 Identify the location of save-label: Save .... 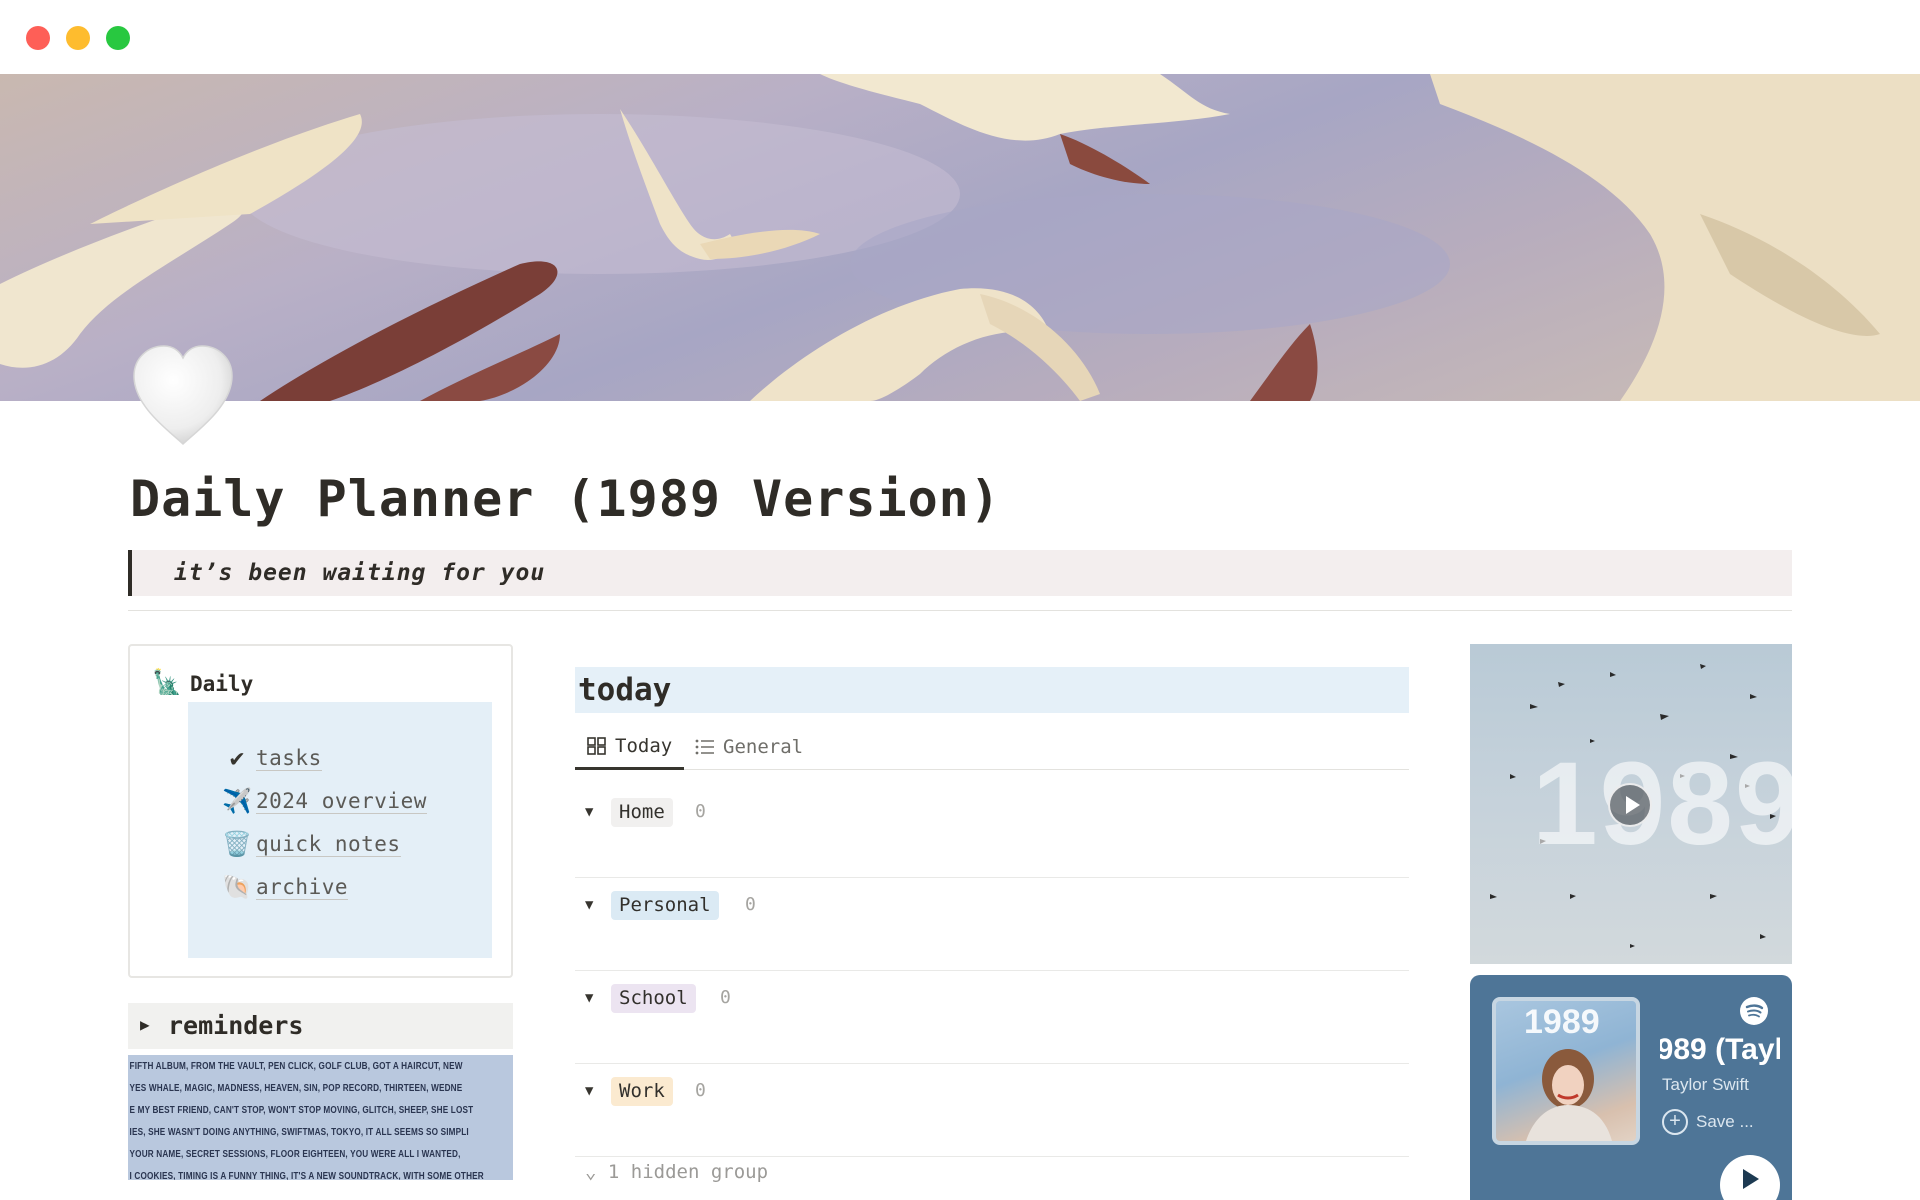
(1725, 1121).